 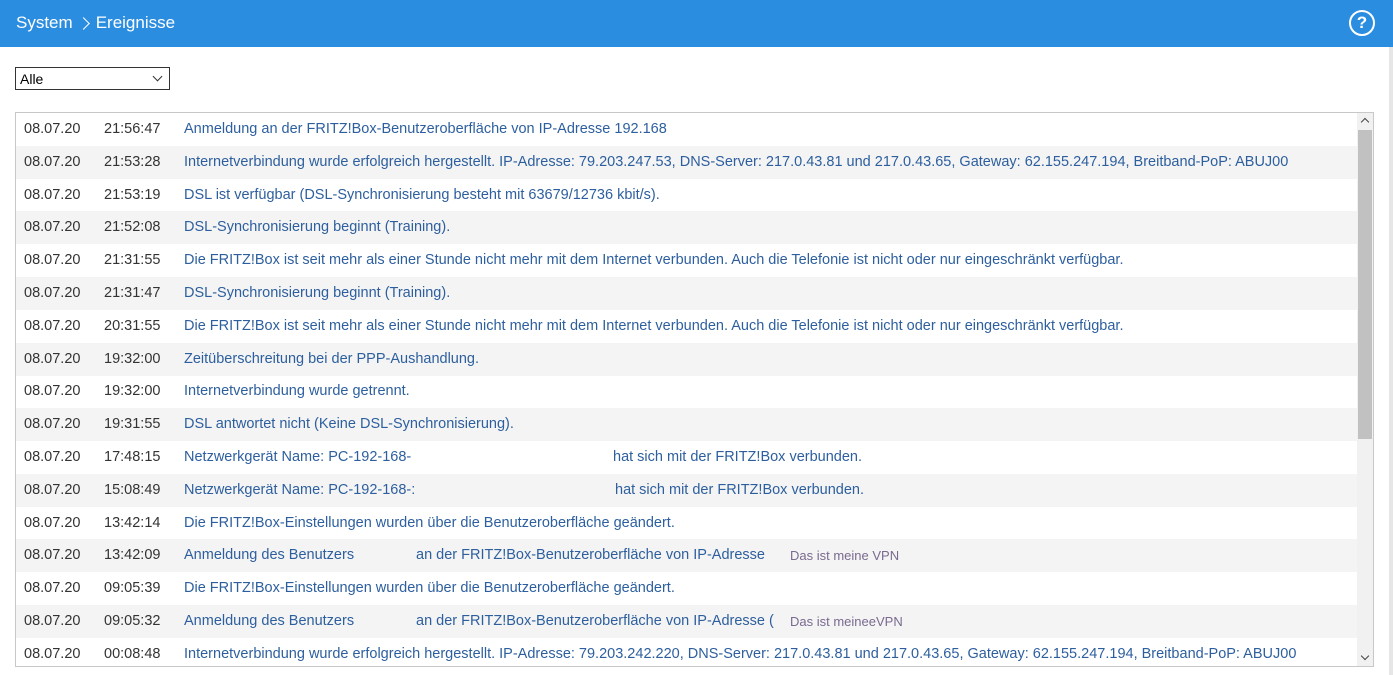 What do you see at coordinates (132, 457) in the screenshot?
I see `event-time: 17:48:15` at bounding box center [132, 457].